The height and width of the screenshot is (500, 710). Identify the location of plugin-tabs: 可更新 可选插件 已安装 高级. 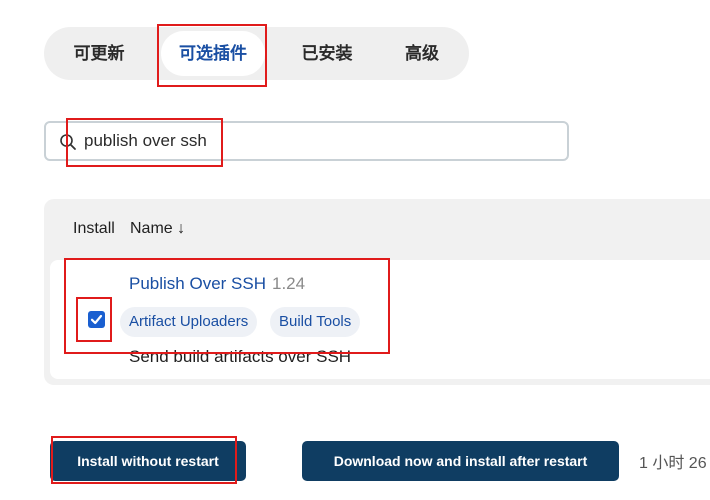
(256, 53).